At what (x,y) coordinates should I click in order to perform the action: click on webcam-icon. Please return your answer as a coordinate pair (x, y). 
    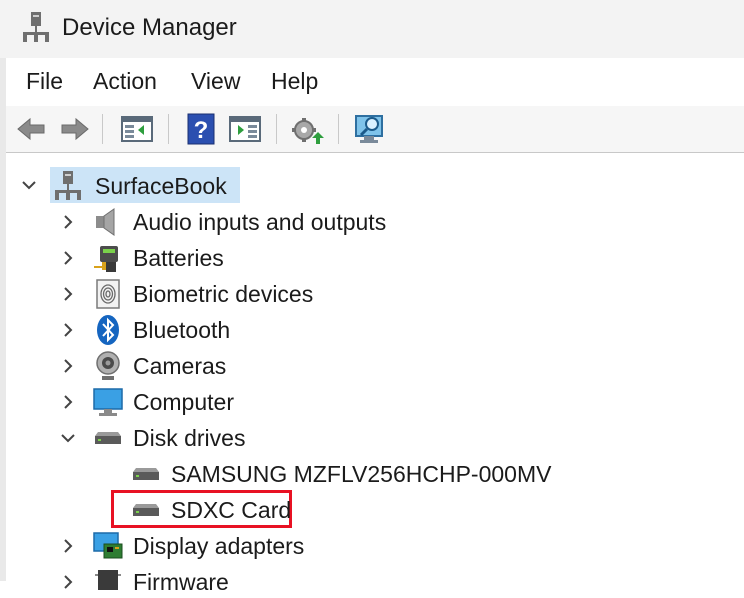
    Looking at the image, I should click on (108, 366).